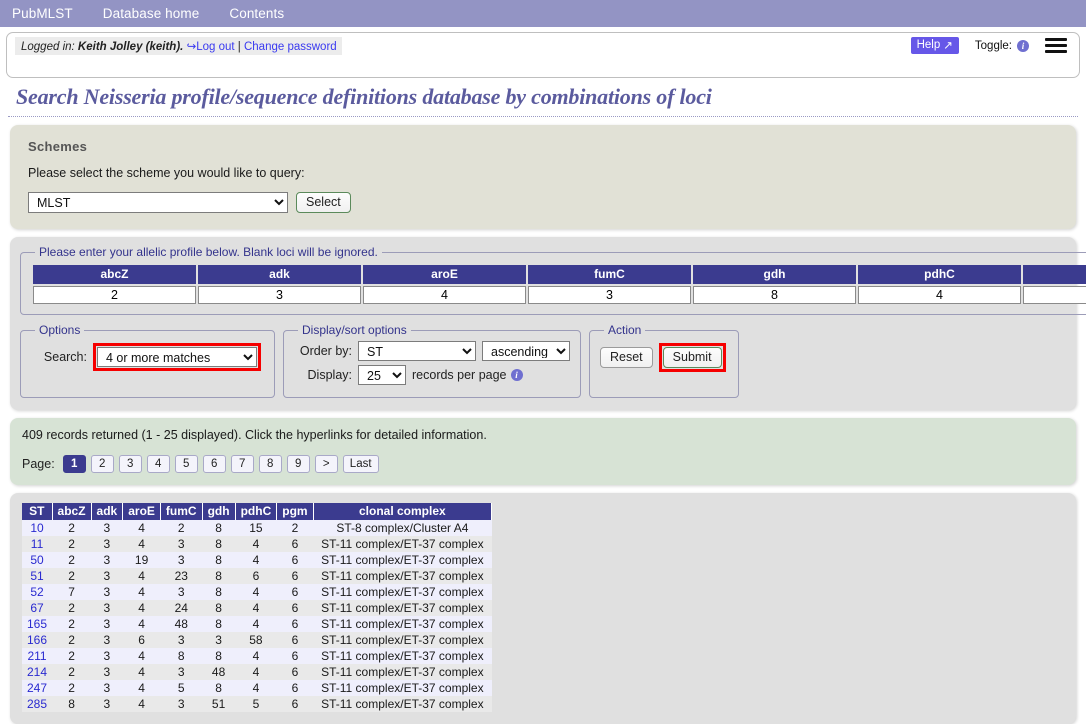 The image size is (1086, 724). Describe the element at coordinates (516, 375) in the screenshot. I see `records-info-icon: i` at that location.